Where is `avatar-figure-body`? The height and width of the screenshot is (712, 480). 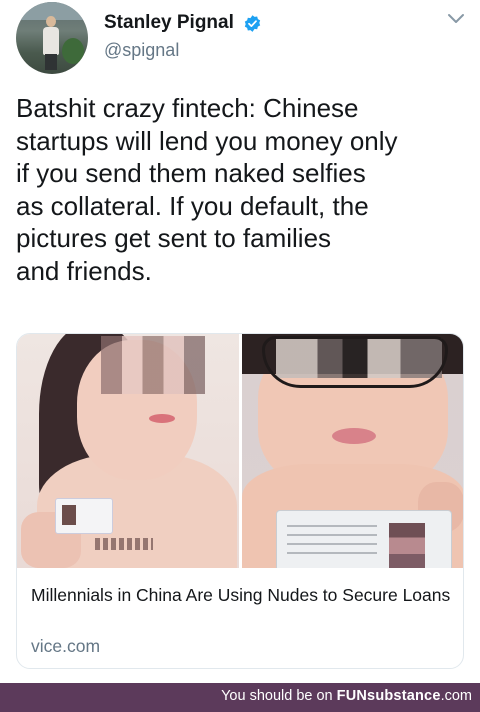 avatar-figure-body is located at coordinates (51, 41).